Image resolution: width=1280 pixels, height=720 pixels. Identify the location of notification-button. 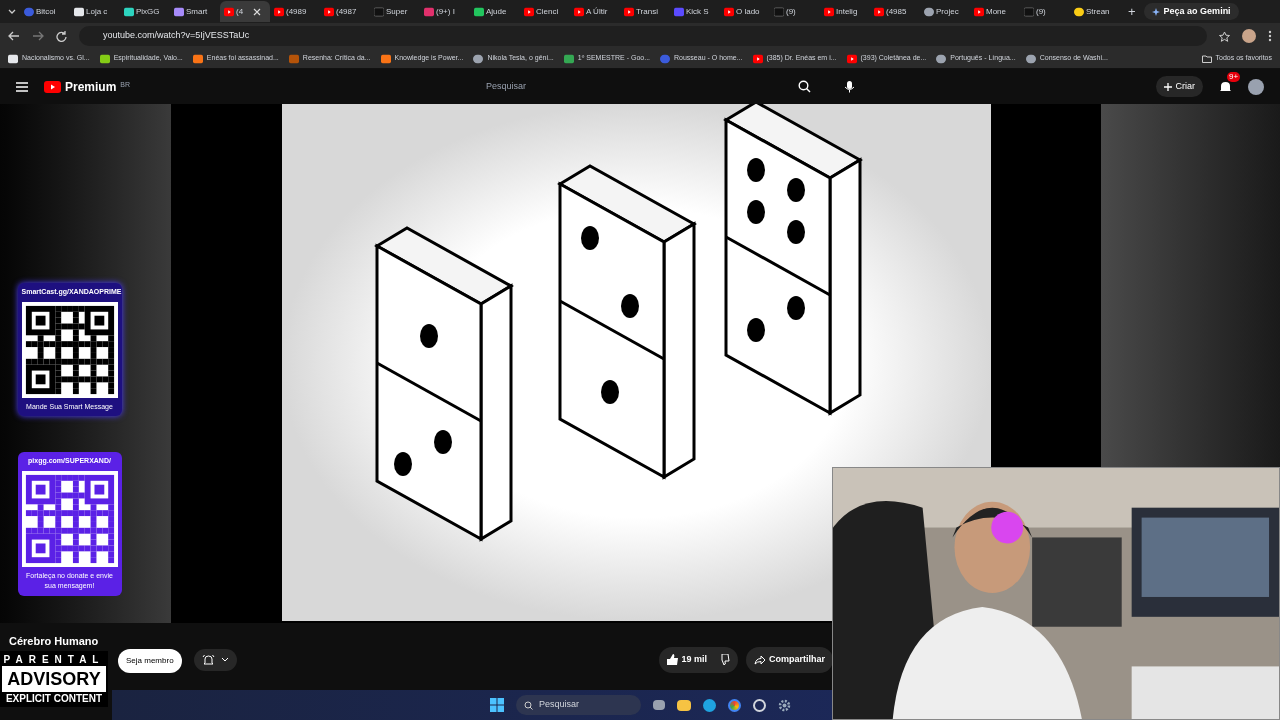
(215, 660).